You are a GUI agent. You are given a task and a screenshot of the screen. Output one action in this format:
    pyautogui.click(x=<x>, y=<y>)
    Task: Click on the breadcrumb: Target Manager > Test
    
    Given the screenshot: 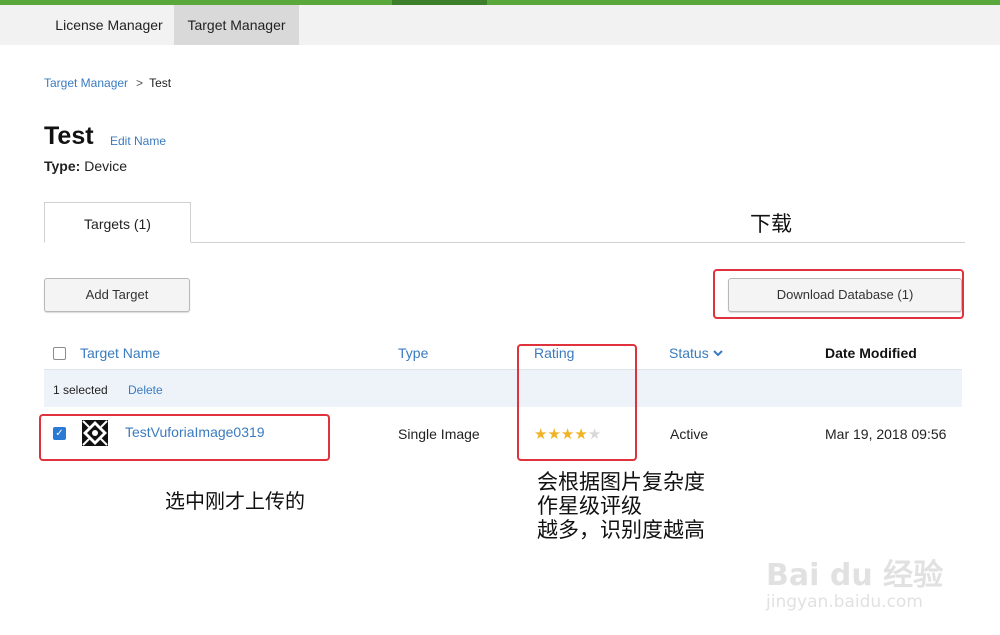 What is the action you would take?
    pyautogui.click(x=107, y=83)
    